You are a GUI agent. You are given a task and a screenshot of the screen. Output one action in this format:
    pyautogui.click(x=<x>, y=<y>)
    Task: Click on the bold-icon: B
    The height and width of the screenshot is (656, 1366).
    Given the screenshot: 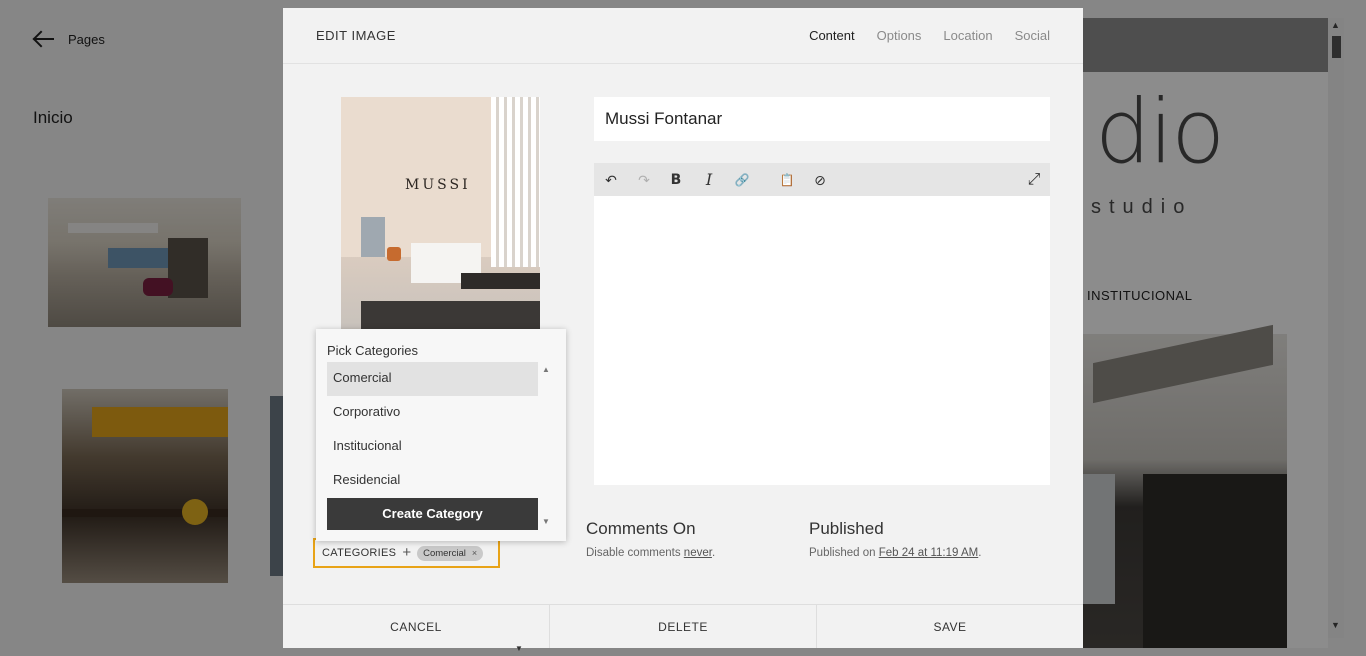 What is the action you would take?
    pyautogui.click(x=676, y=180)
    